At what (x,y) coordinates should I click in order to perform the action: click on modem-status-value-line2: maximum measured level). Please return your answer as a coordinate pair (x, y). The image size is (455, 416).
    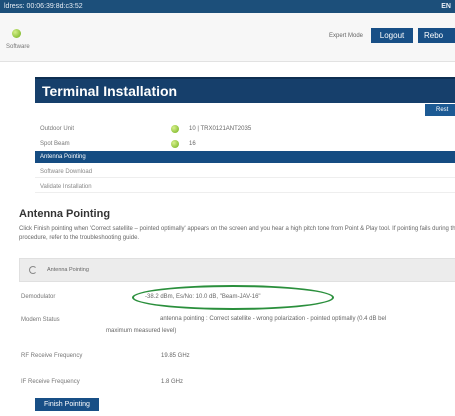
    Looking at the image, I should click on (141, 331).